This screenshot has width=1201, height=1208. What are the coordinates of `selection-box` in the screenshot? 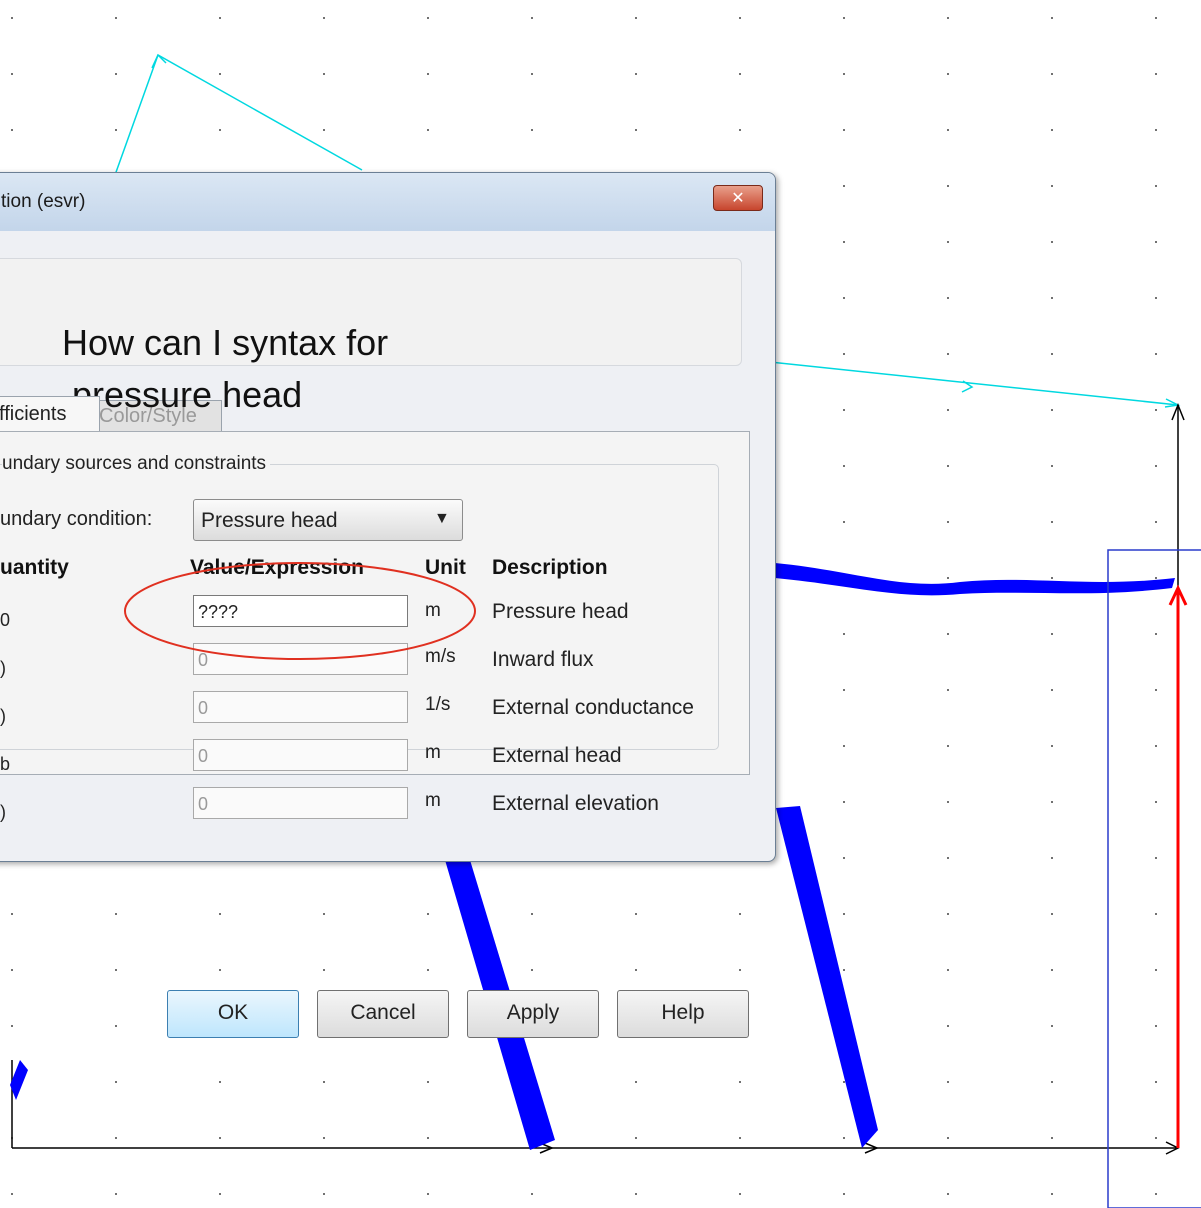 It's located at (1154, 878).